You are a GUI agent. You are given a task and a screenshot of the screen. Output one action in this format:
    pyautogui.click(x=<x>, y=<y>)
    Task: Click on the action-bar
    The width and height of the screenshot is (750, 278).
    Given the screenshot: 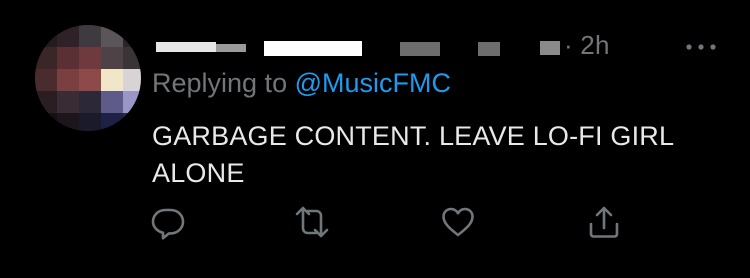 What is the action you would take?
    pyautogui.click(x=390, y=224)
    